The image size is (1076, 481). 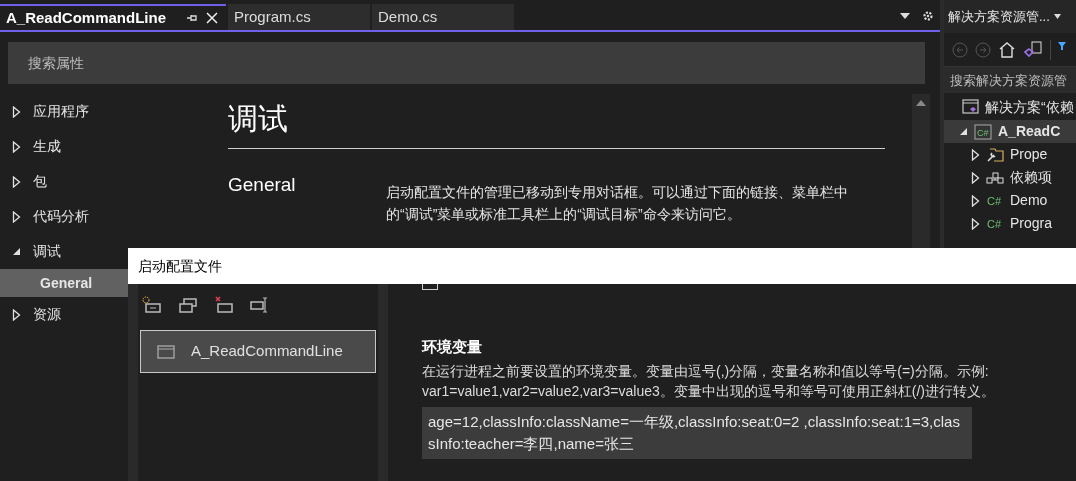 I want to click on rename-profile-icon, so click(x=260, y=305).